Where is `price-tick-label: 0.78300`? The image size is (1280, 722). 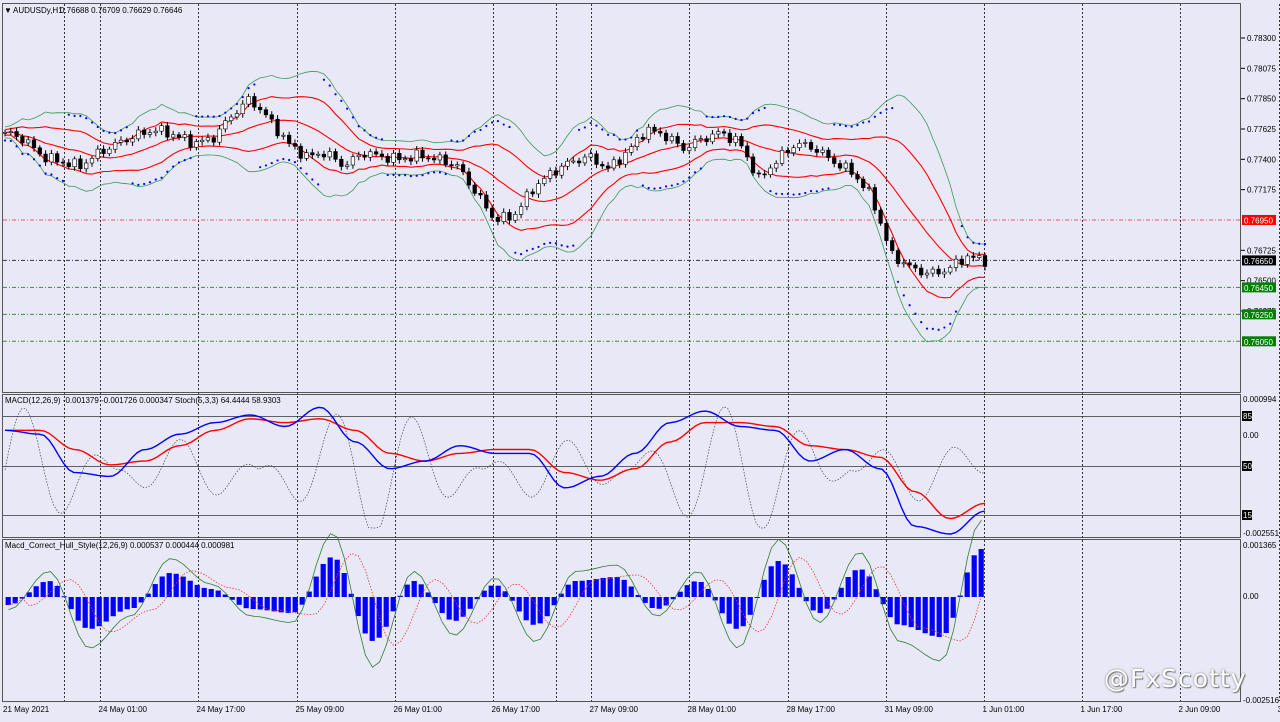
price-tick-label: 0.78300 is located at coordinates (1261, 38).